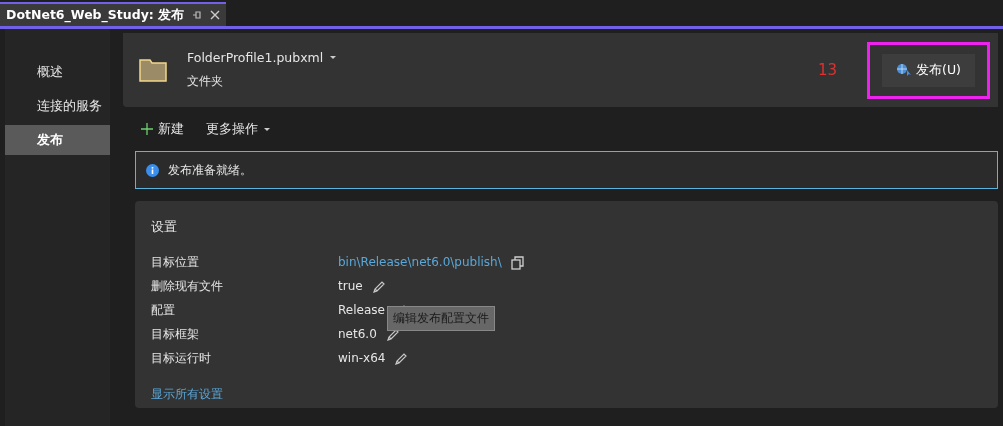  Describe the element at coordinates (210, 170) in the screenshot. I see `info-message: 发布准备就绪。` at that location.